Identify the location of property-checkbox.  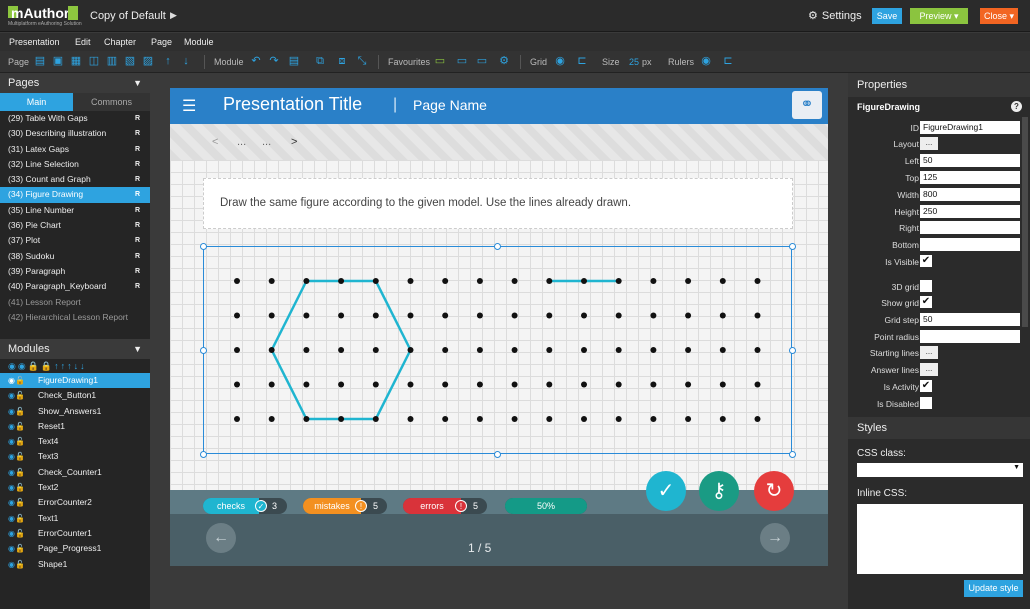
(926, 286).